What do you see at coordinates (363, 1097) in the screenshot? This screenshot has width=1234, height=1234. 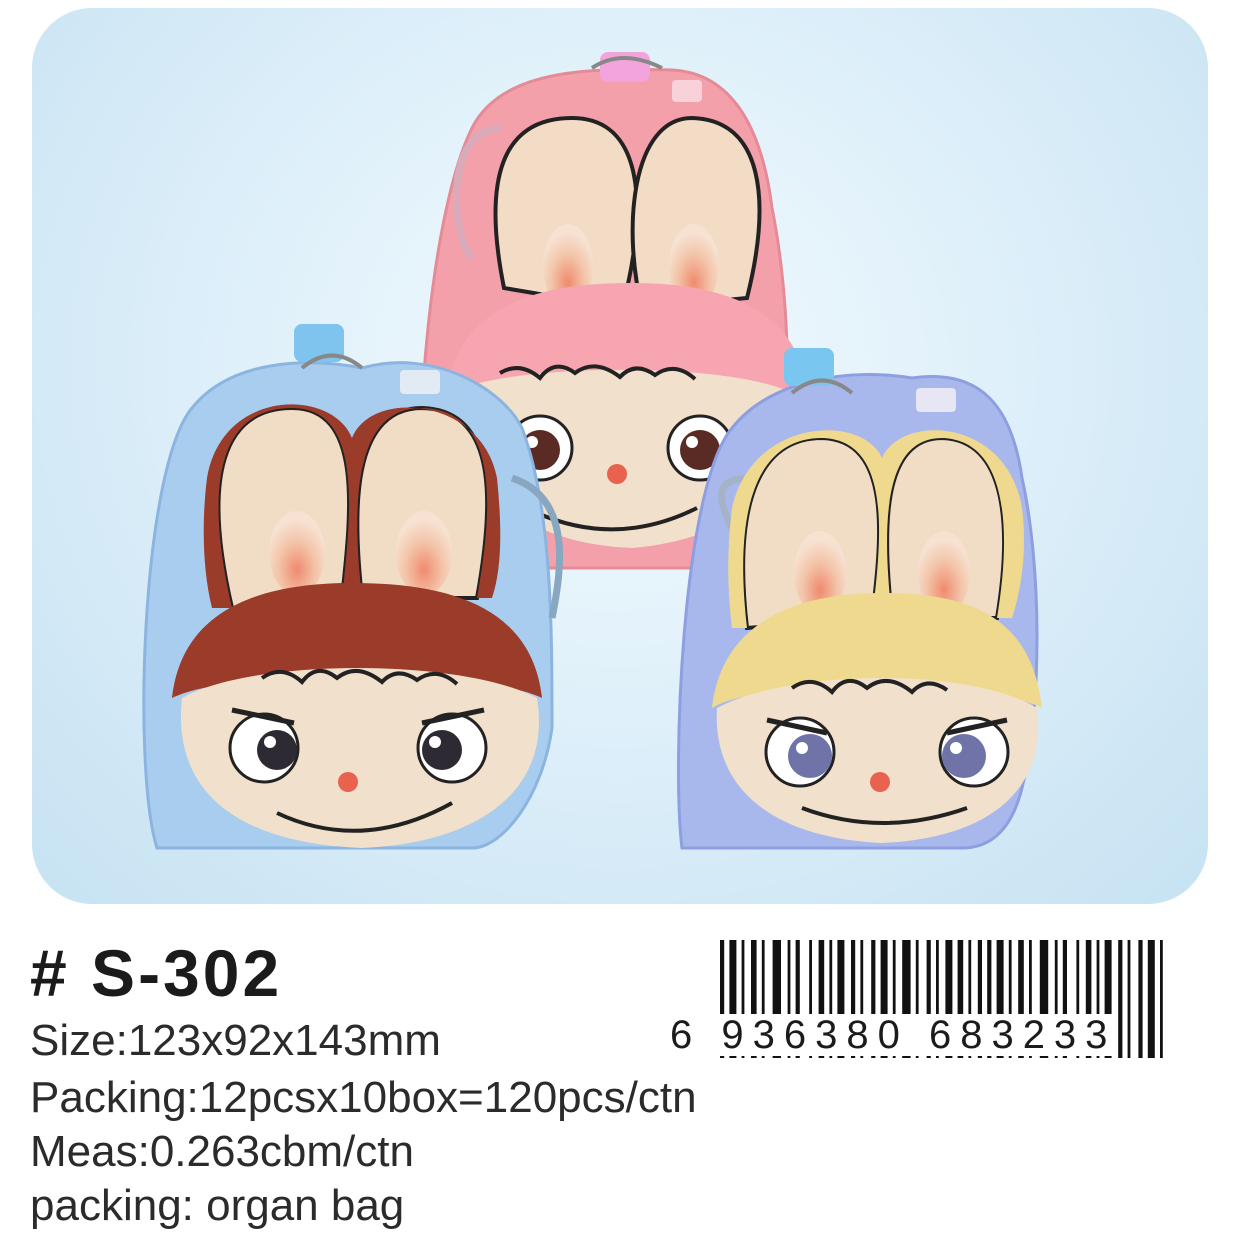 I see `packing-spec: Packing:12pcsx10box=120pcs/ctn` at bounding box center [363, 1097].